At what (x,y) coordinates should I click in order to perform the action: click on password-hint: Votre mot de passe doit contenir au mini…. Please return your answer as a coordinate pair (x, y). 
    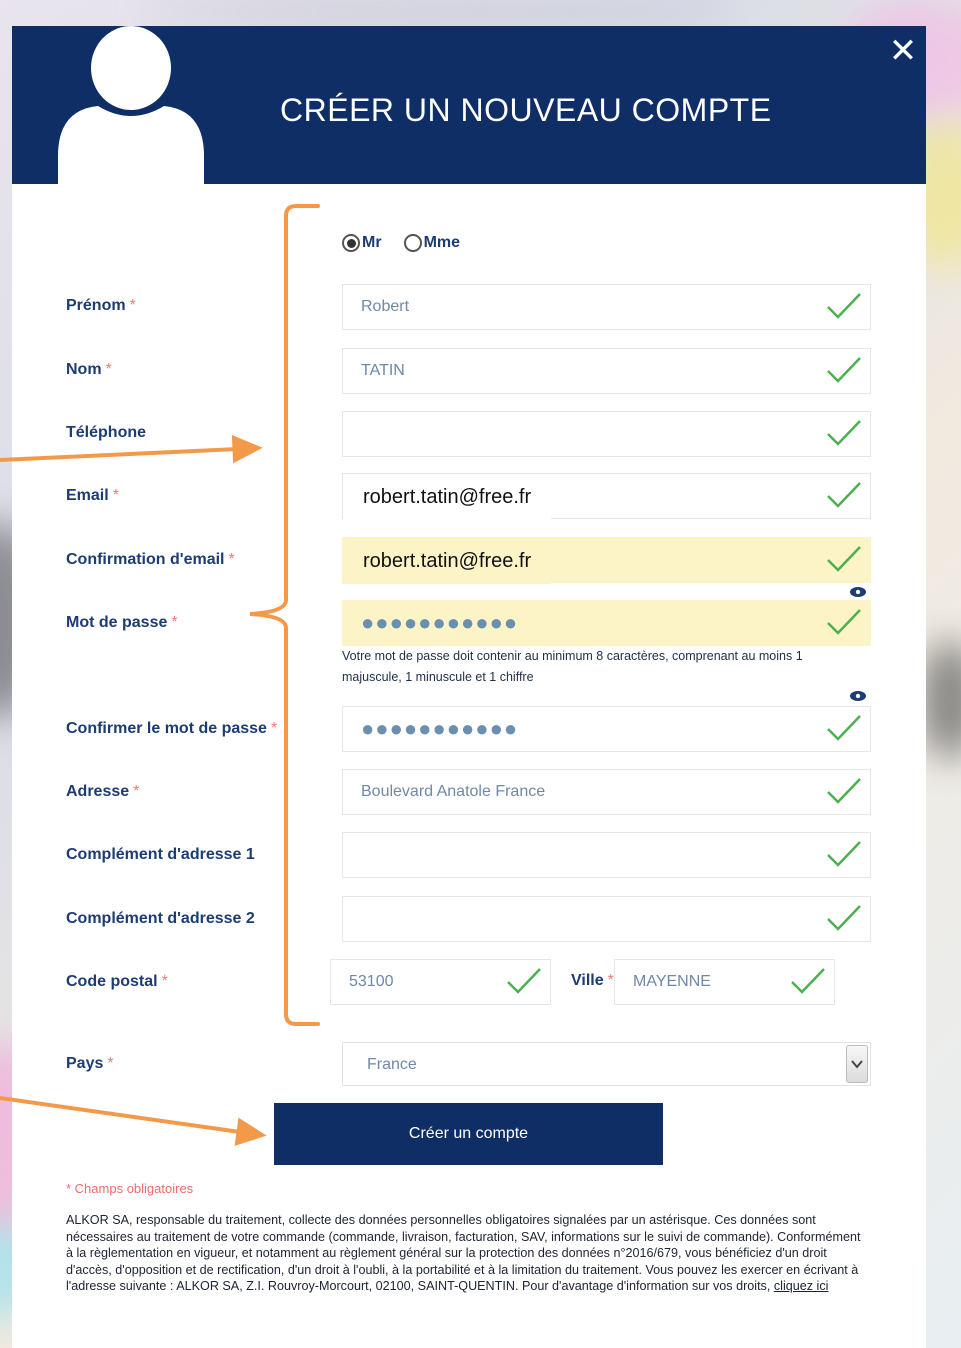
    Looking at the image, I should click on (572, 666).